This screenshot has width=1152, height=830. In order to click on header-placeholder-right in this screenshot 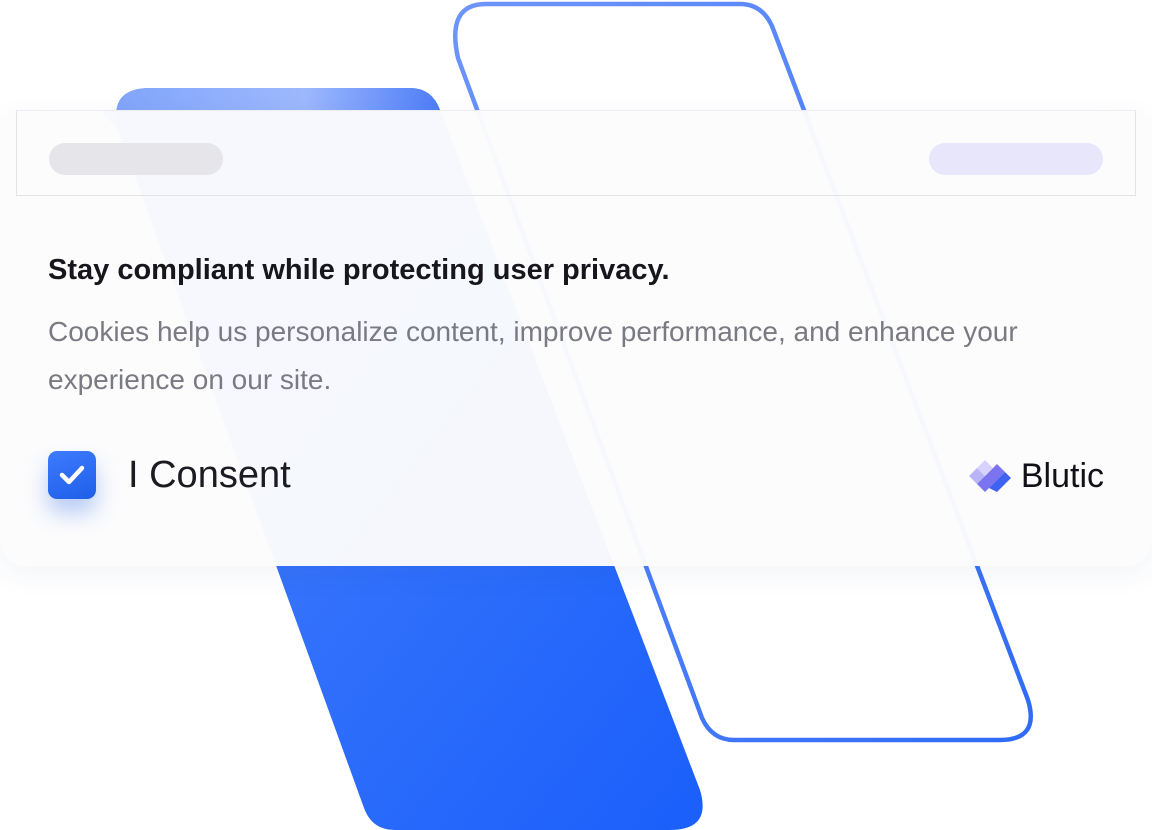, I will do `click(1016, 159)`.